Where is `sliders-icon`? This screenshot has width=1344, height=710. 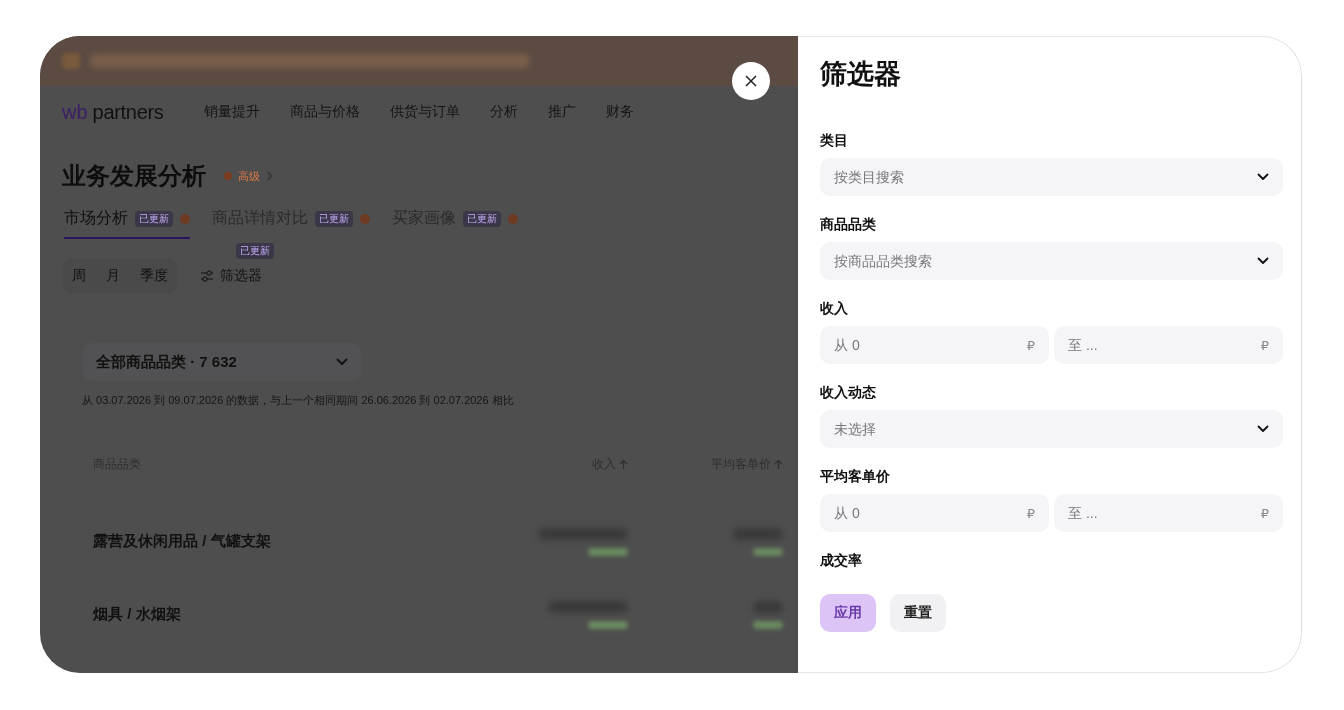 sliders-icon is located at coordinates (207, 276).